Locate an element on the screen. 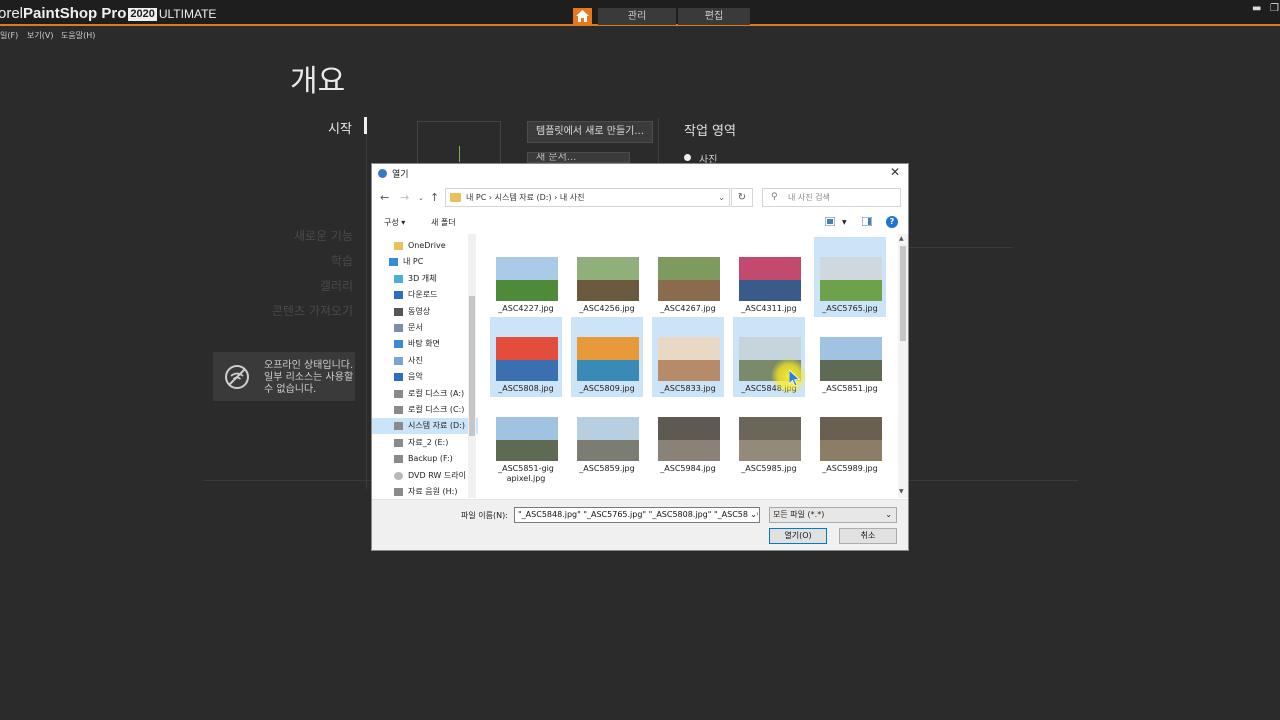 Image resolution: width=1280 pixels, height=720 pixels. file-item: _ASC5851.jpg is located at coordinates (850, 357).